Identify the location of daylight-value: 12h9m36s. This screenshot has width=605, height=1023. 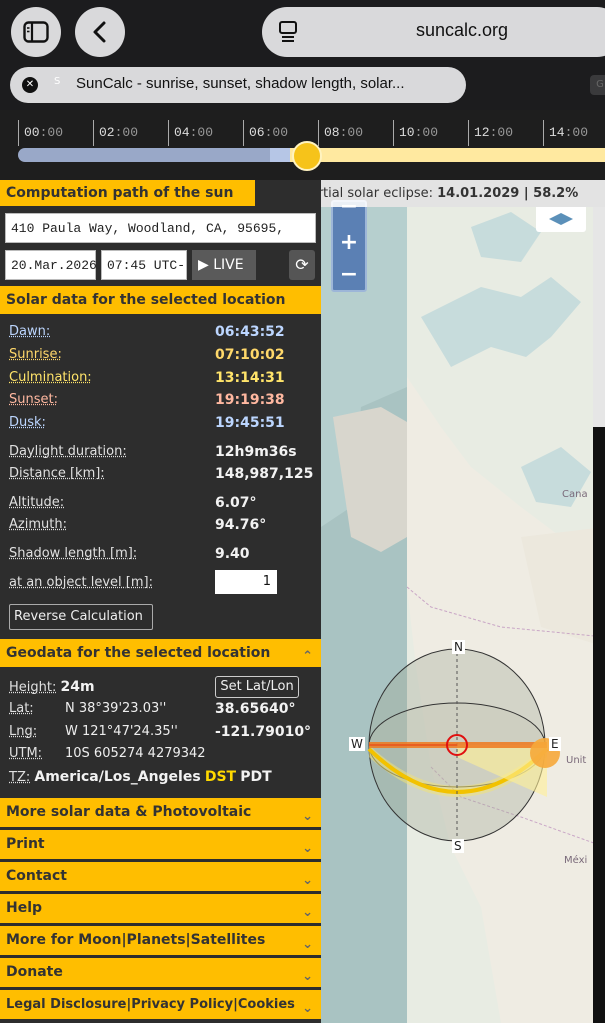
(256, 452).